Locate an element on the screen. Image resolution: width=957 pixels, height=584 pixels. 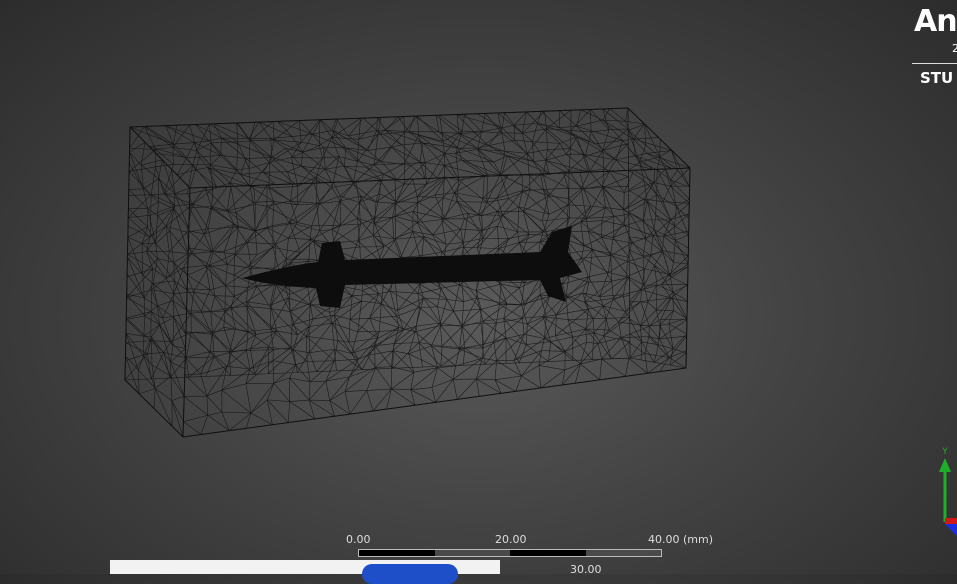
z-axis-arrow is located at coordinates (951, 530).